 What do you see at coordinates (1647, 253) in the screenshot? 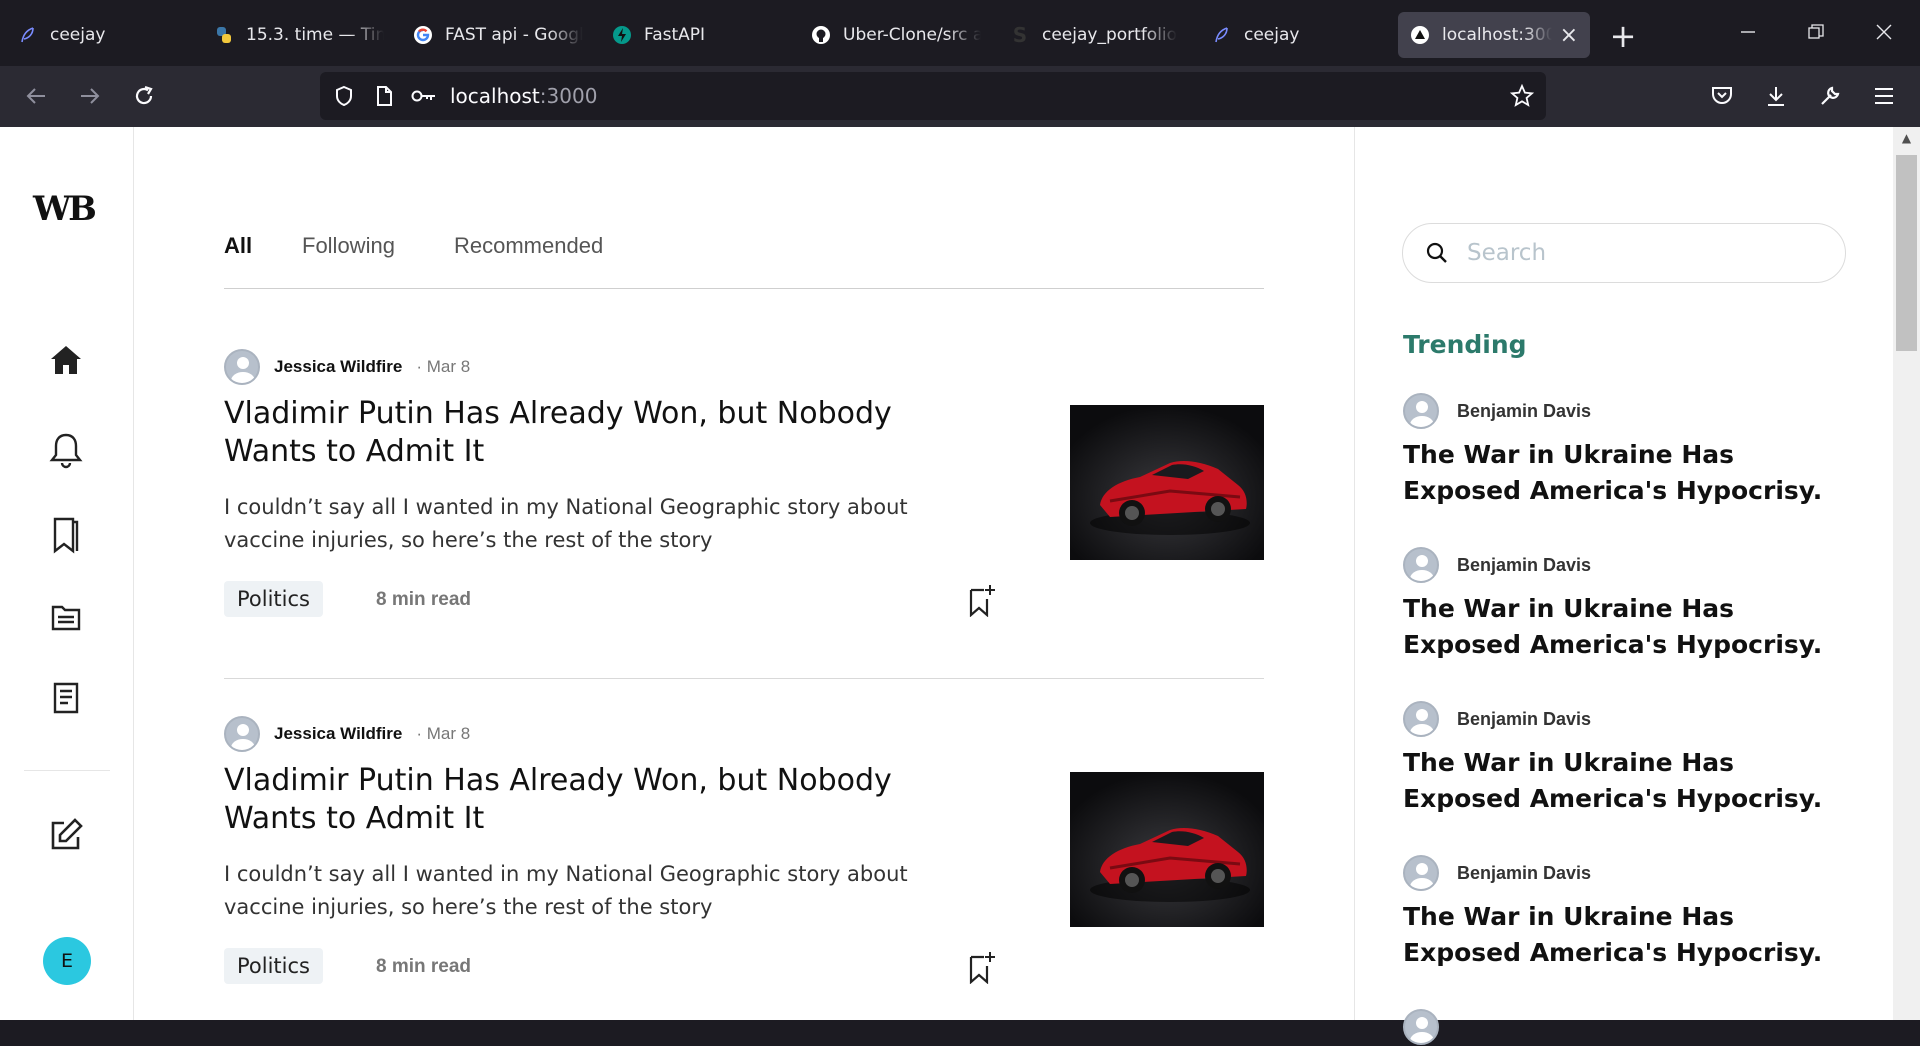
I see `search-input` at bounding box center [1647, 253].